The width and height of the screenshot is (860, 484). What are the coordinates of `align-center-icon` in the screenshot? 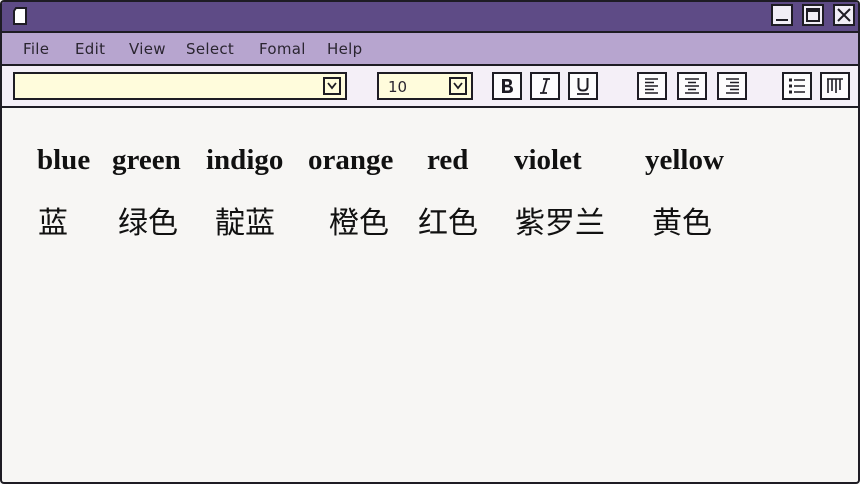 It's located at (692, 86).